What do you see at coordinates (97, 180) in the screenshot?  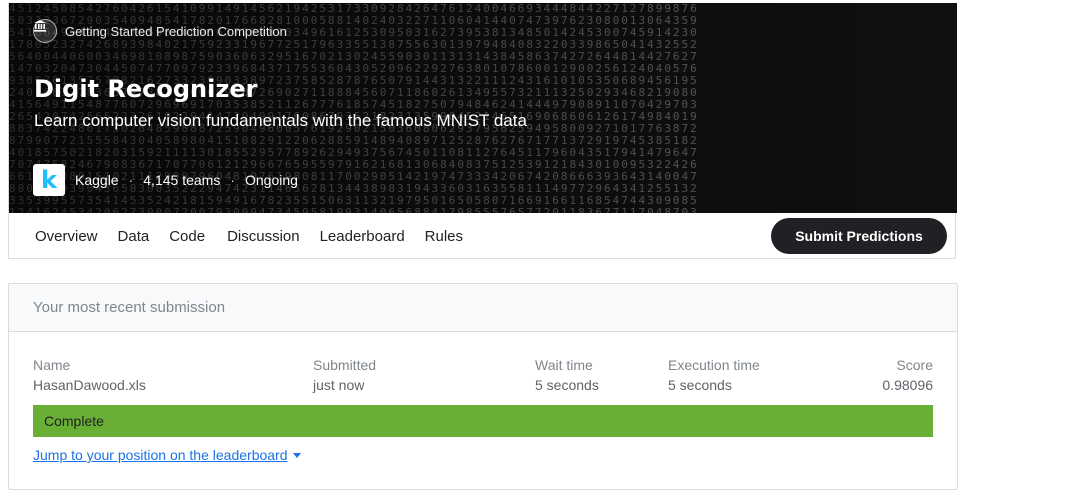 I see `host-name: Kaggle` at bounding box center [97, 180].